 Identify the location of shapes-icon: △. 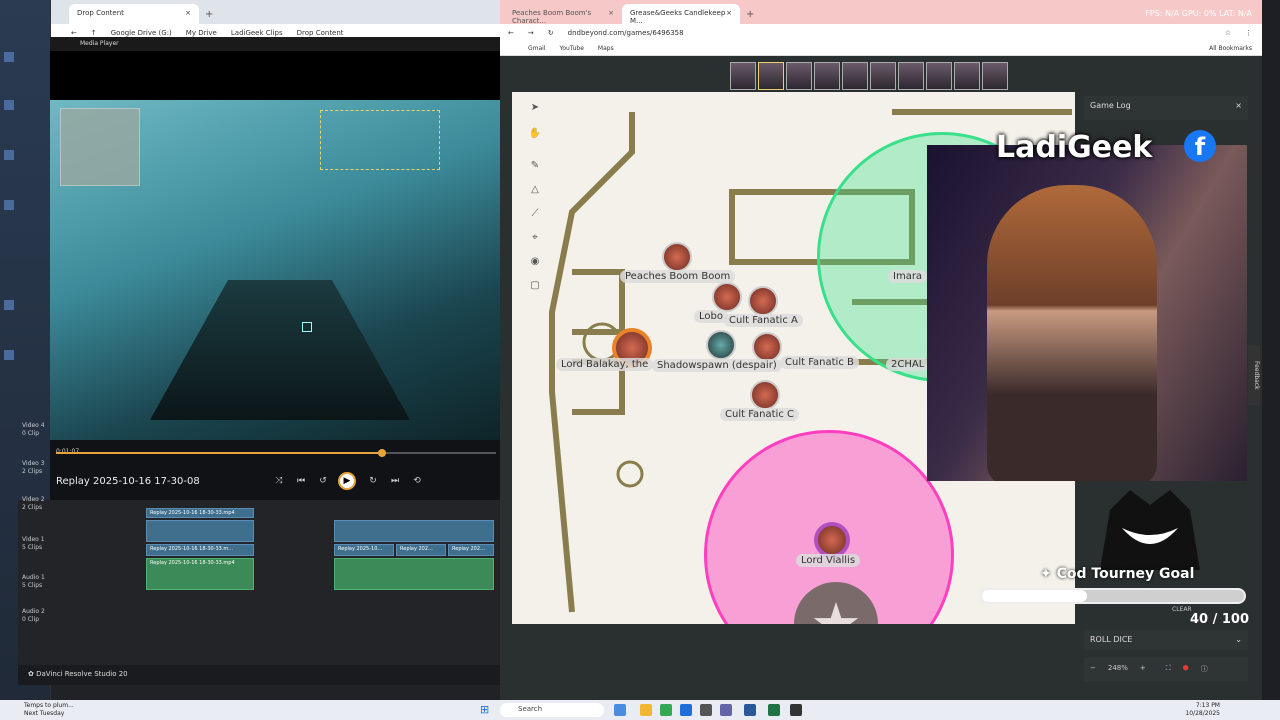
(535, 191).